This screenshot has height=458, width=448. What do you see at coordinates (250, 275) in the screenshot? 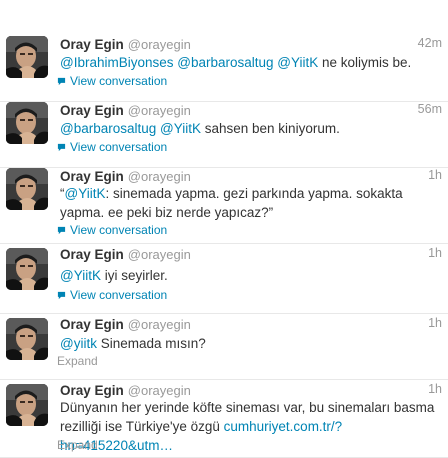
I see `tweet-text: @YiitK iyi seyirler.` at bounding box center [250, 275].